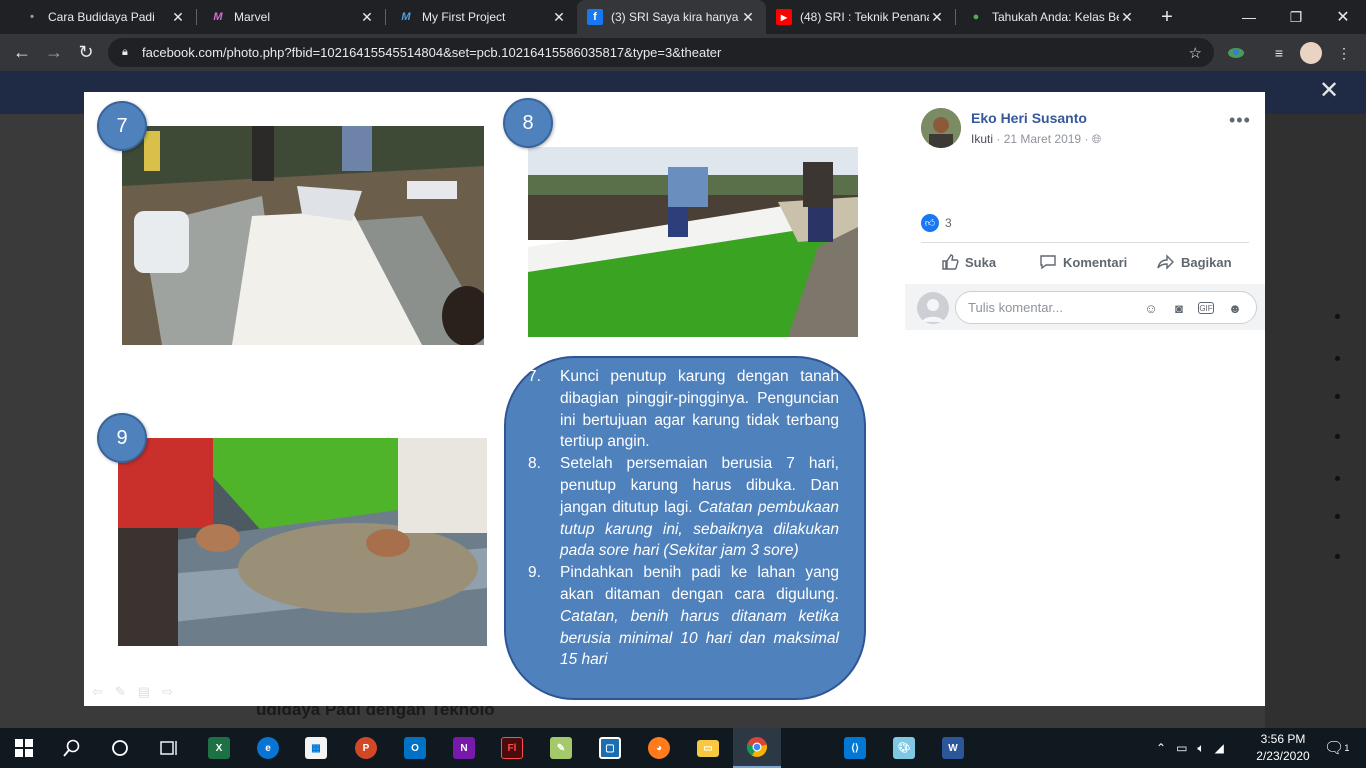 Image resolution: width=1366 pixels, height=768 pixels. I want to click on share-button: Bagikan, so click(1194, 262).